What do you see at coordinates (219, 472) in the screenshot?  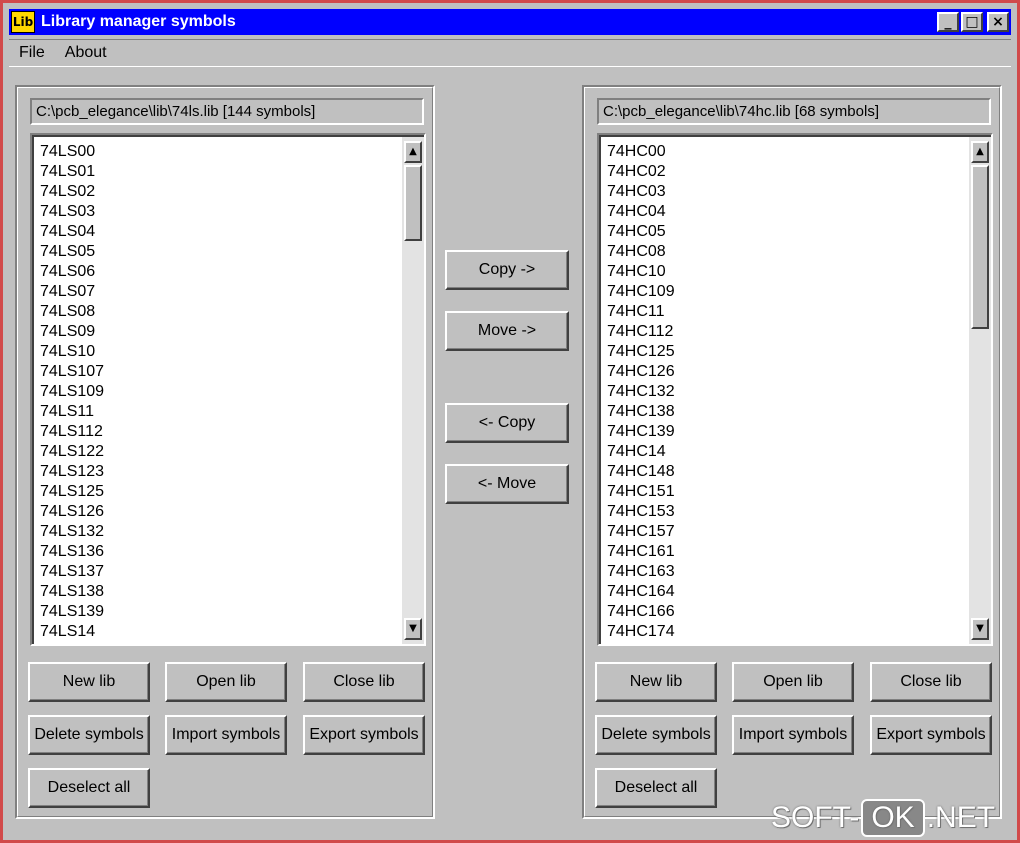 I see `list-item: 74LS123` at bounding box center [219, 472].